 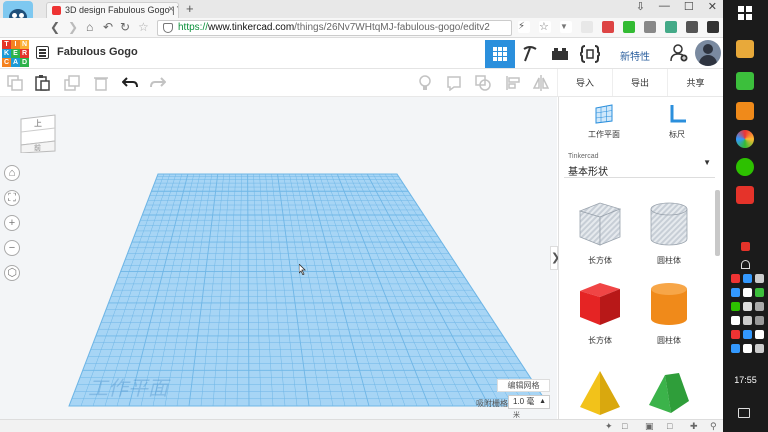 What do you see at coordinates (712, 6) in the screenshot?
I see `close-window-icon: ✕` at bounding box center [712, 6].